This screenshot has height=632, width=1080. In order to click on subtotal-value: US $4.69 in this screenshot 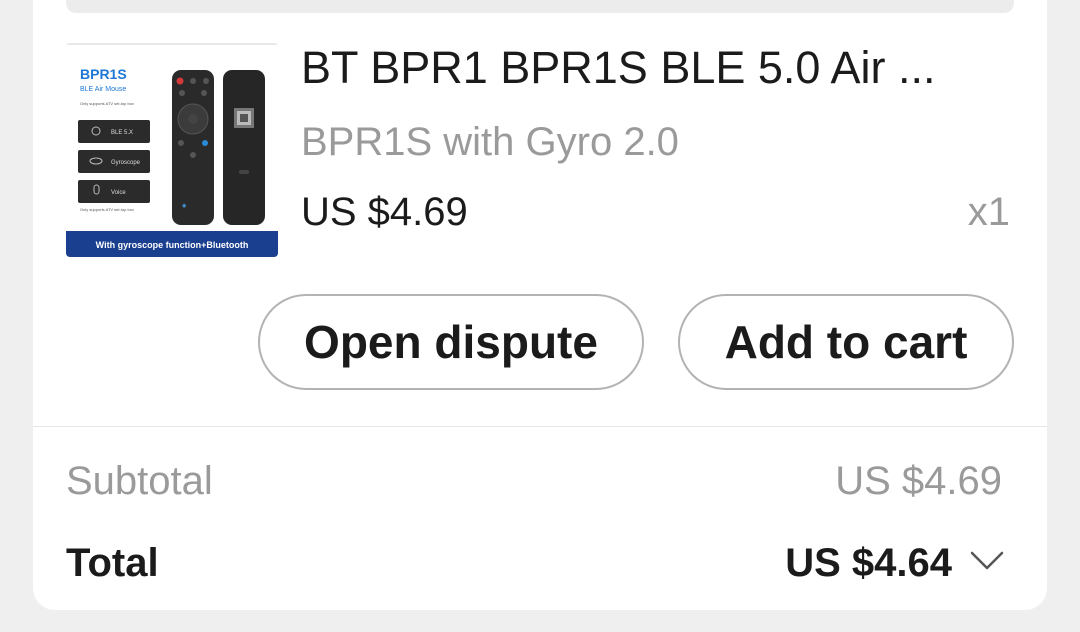, I will do `click(918, 481)`.